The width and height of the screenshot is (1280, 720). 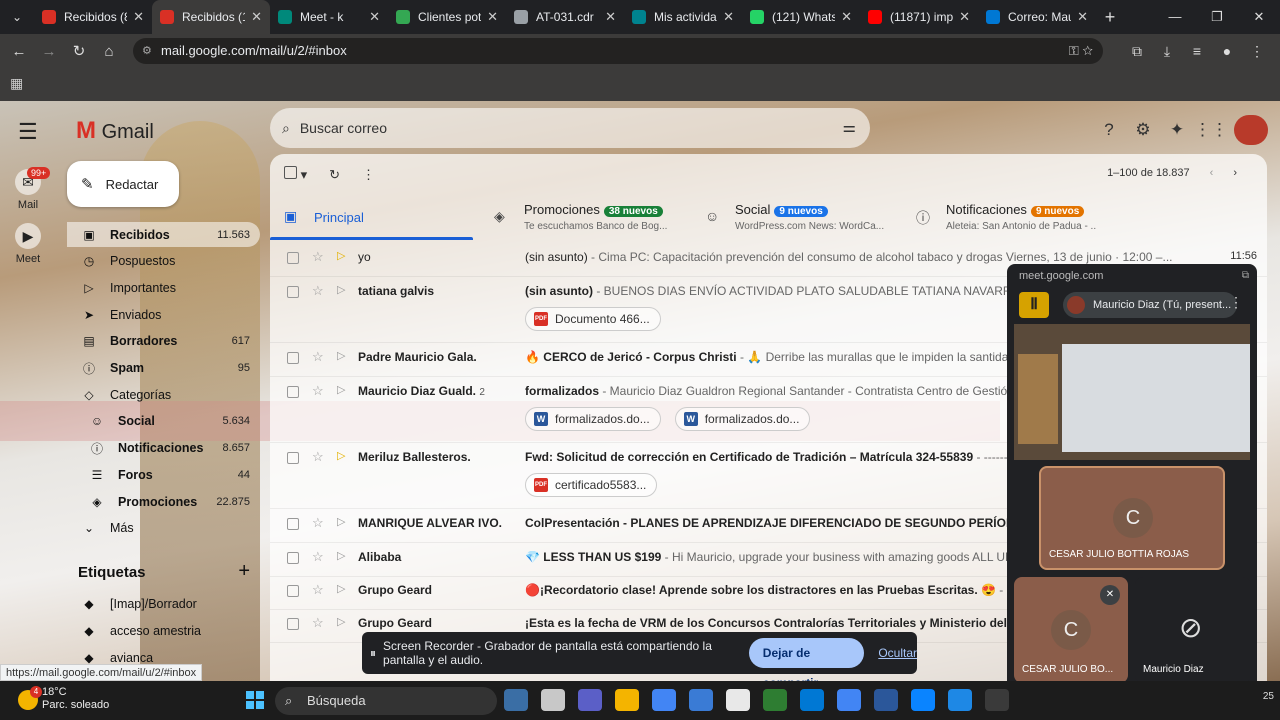 What do you see at coordinates (1177, 130) in the screenshot?
I see `gemini-icon: ✦` at bounding box center [1177, 130].